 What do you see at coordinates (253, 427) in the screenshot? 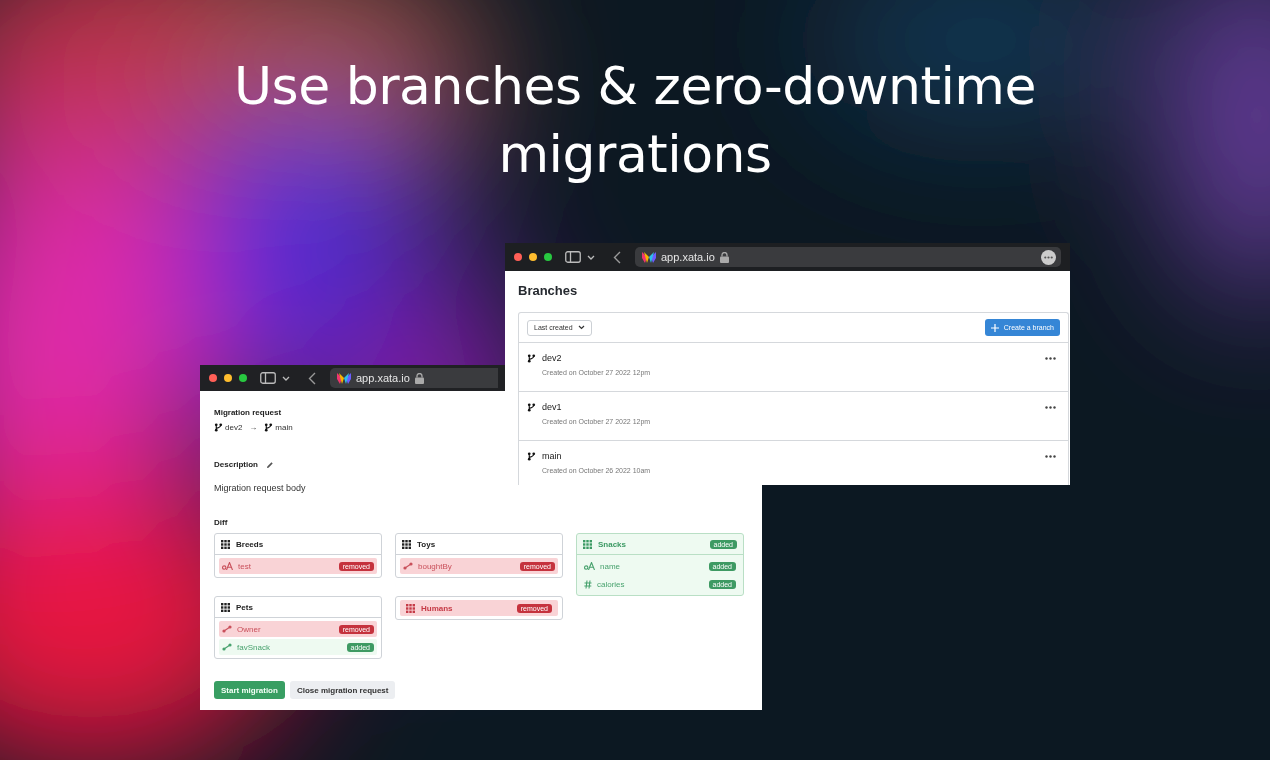
I see `arrow-text: →` at bounding box center [253, 427].